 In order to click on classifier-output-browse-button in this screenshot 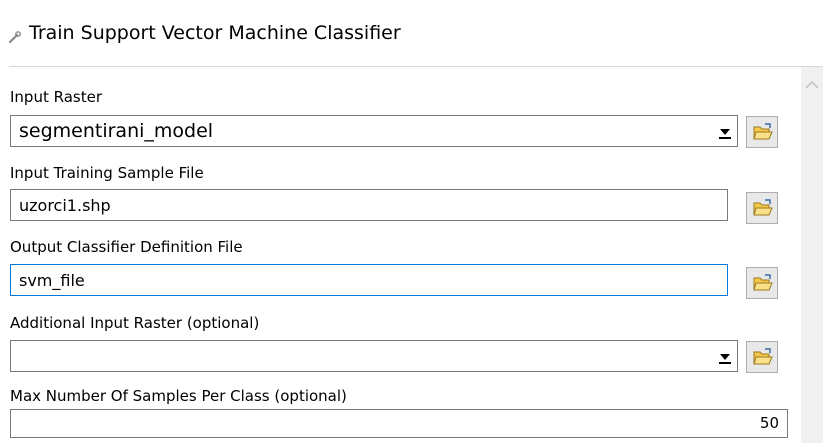, I will do `click(762, 283)`.